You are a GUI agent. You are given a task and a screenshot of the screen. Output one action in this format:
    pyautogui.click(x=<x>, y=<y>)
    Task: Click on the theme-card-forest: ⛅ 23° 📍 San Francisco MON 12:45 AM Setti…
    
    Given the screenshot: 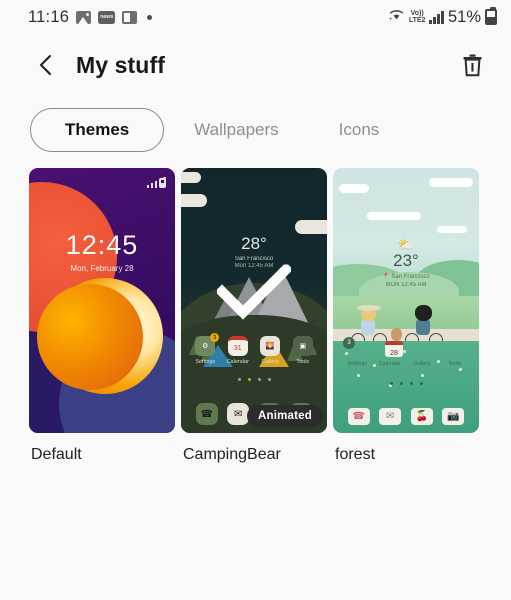 What is the action you would take?
    pyautogui.click(x=406, y=316)
    